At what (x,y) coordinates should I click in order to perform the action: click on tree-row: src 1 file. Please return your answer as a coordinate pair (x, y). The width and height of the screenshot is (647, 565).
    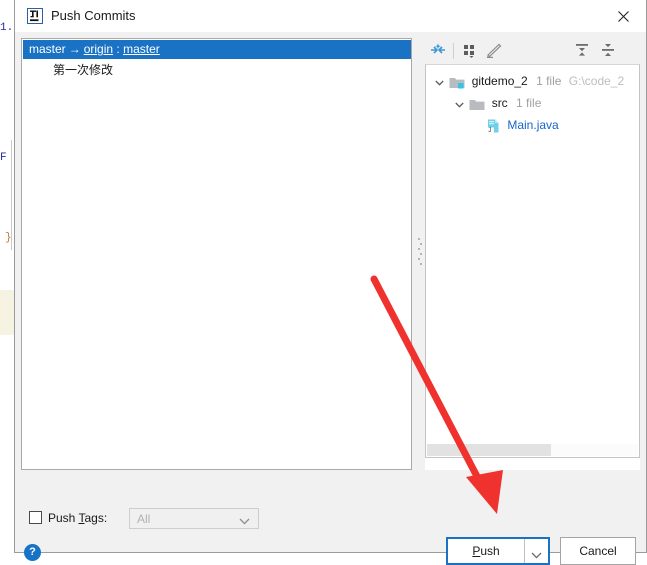
    Looking at the image, I should click on (532, 103).